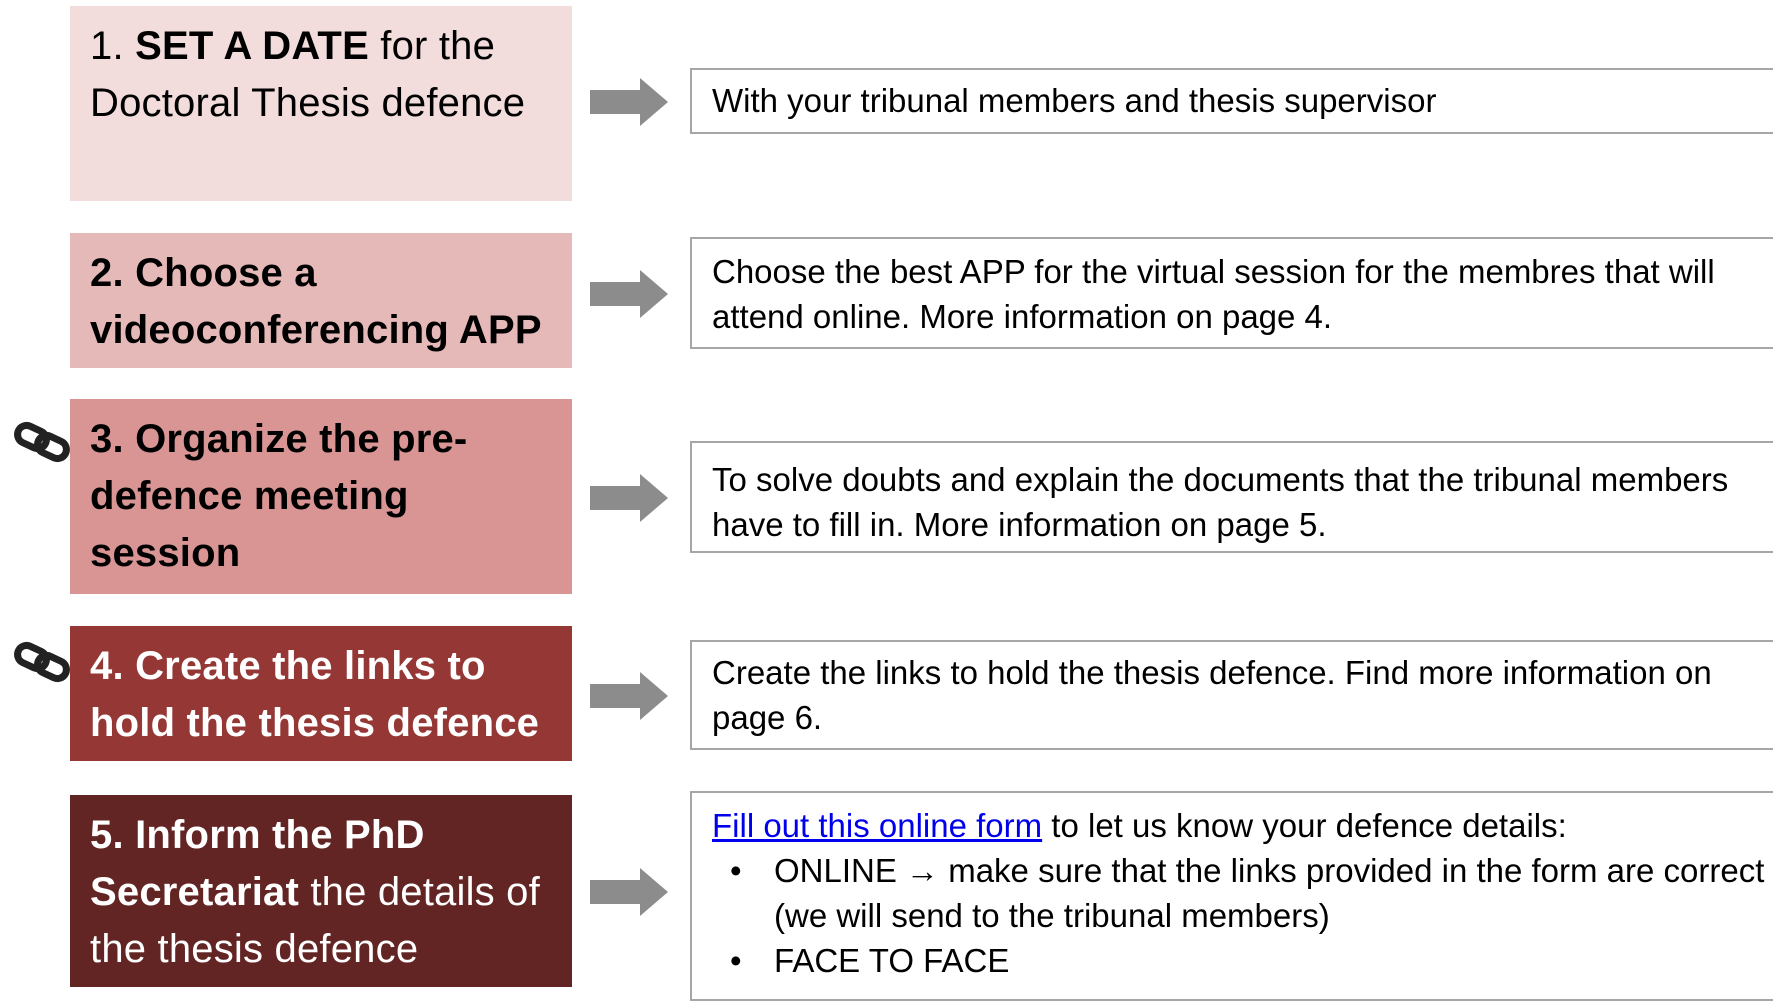 Image resolution: width=1773 pixels, height=1001 pixels. I want to click on step-3-text: Organize the pre-defence meeting session, so click(279, 496).